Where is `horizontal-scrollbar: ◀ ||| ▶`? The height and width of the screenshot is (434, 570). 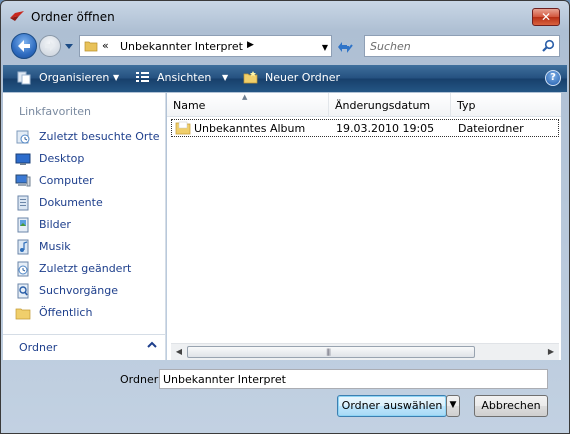 horizontal-scrollbar: ◀ ||| ▶ is located at coordinates (365, 351).